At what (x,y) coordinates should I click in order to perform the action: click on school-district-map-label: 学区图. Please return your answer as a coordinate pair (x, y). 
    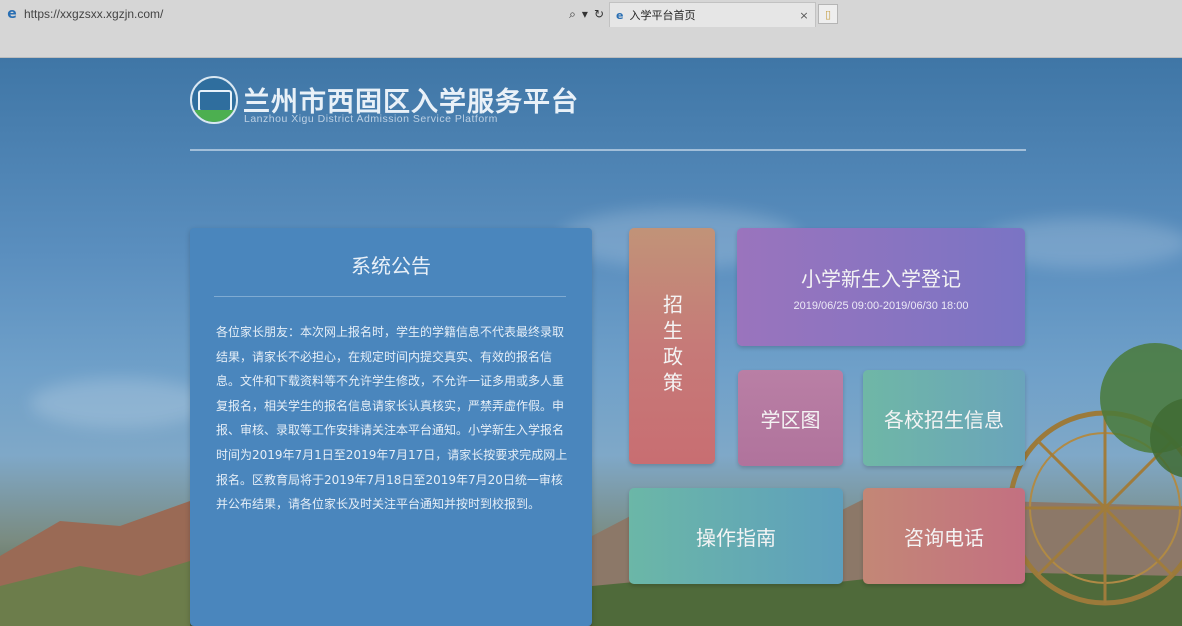
    Looking at the image, I should click on (790, 419).